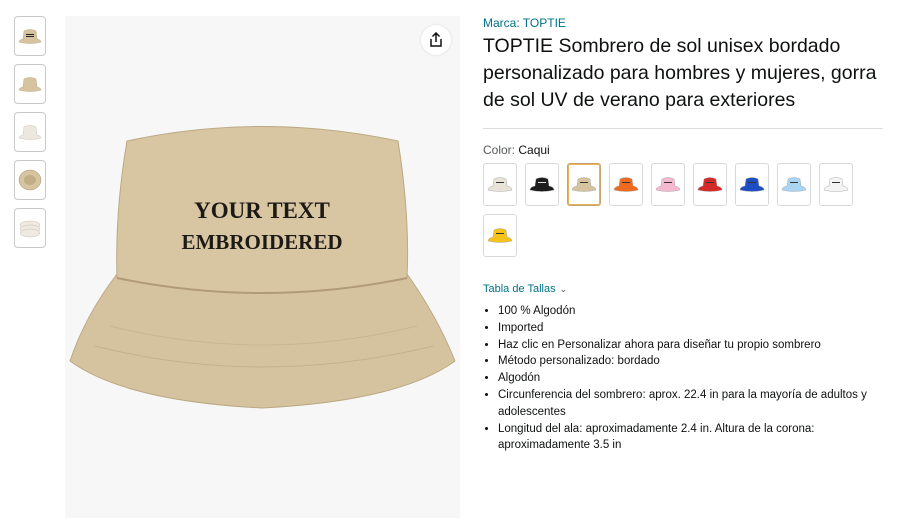 The image size is (900, 523). Describe the element at coordinates (499, 150) in the screenshot. I see `color-label: Color:` at that location.